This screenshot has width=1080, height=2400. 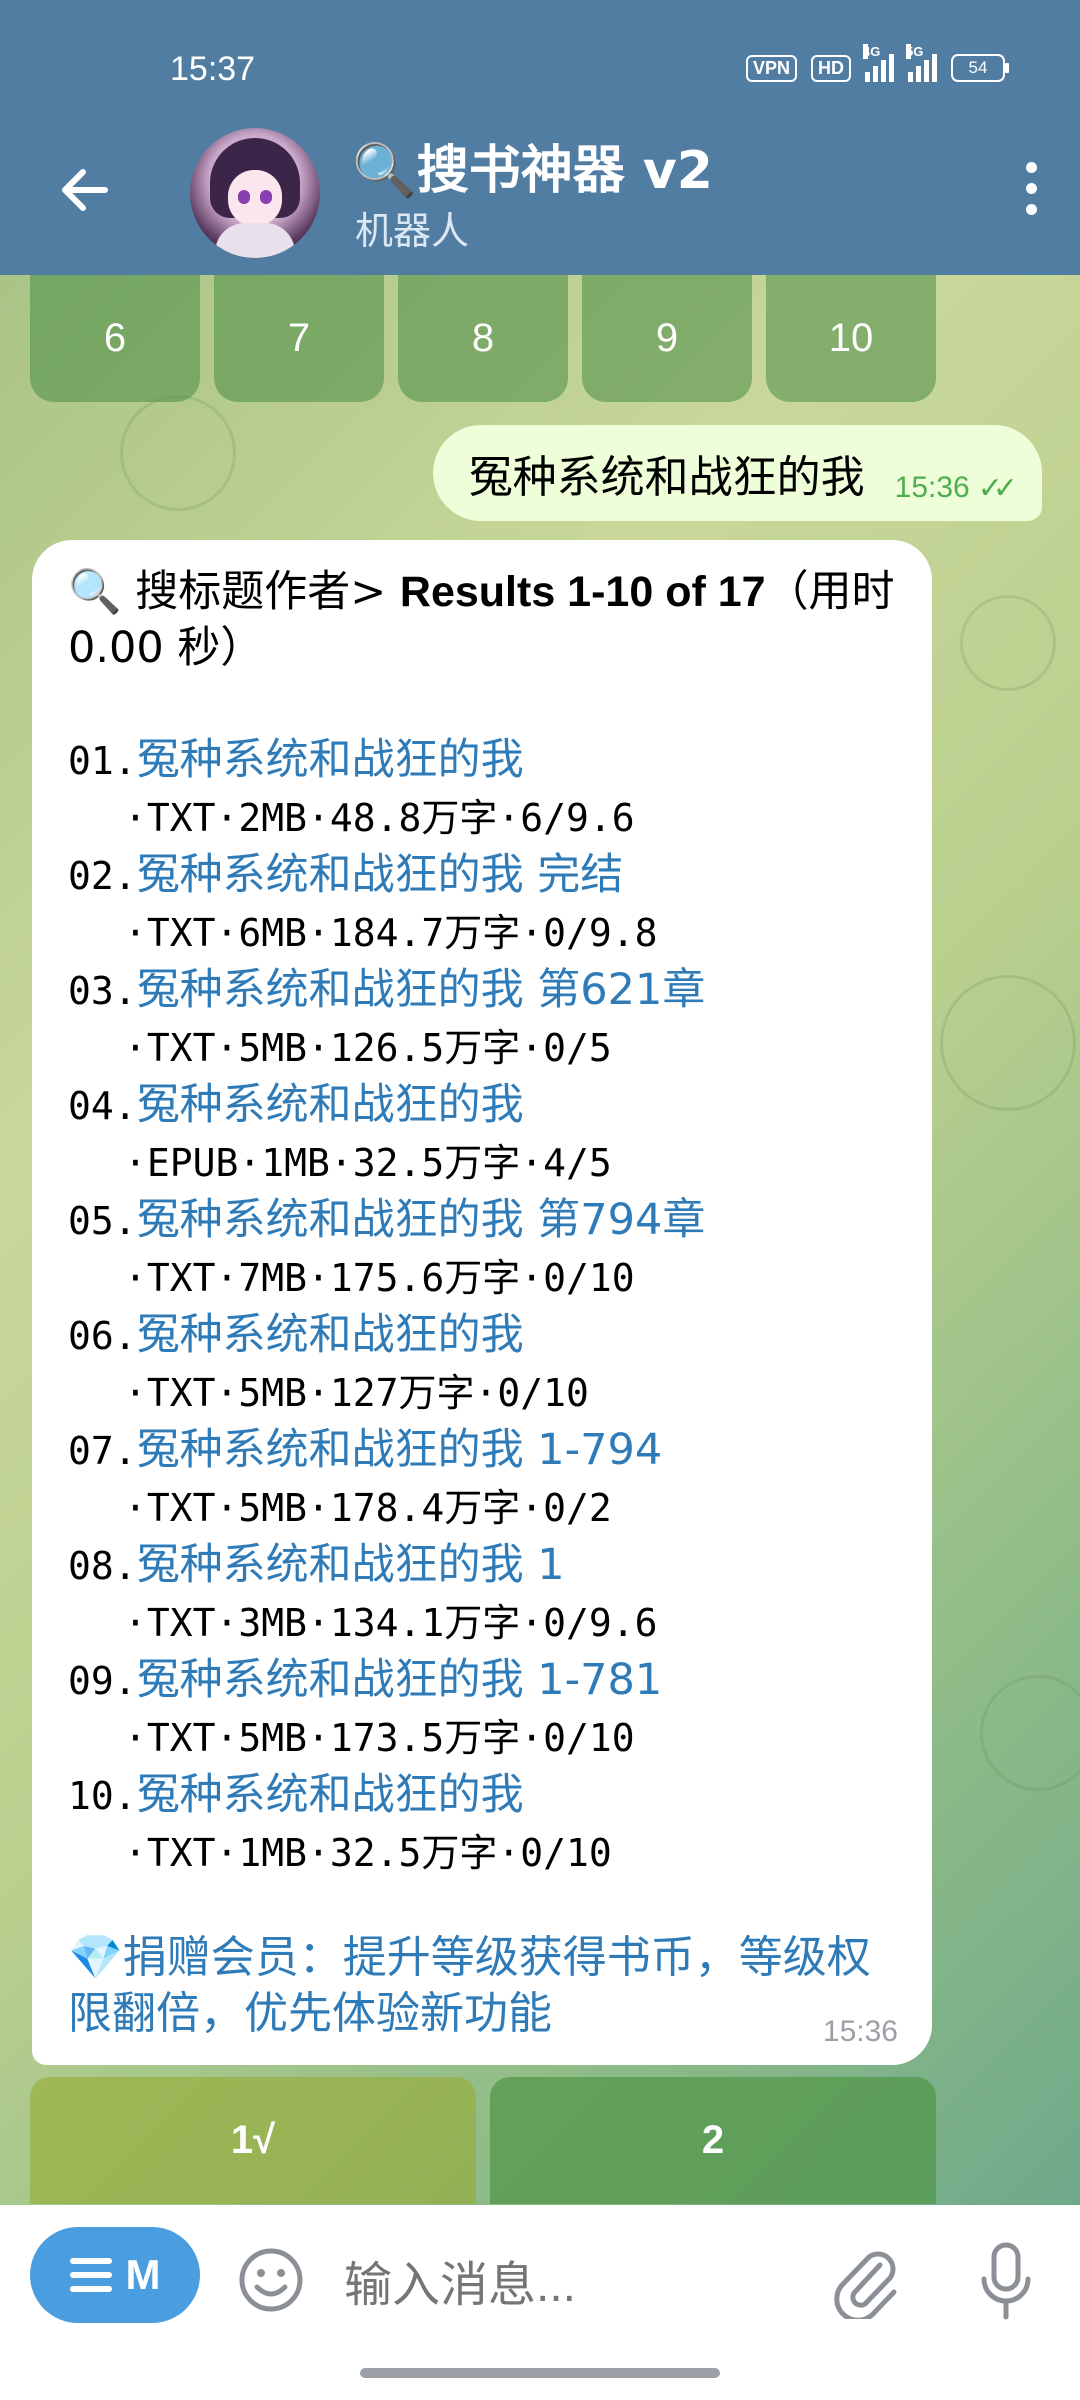 What do you see at coordinates (483, 1249) in the screenshot?
I see `result-item: 05.冤种系统和战狂的我 第794章 ·TXT·7MB·175.6万字·0/10` at bounding box center [483, 1249].